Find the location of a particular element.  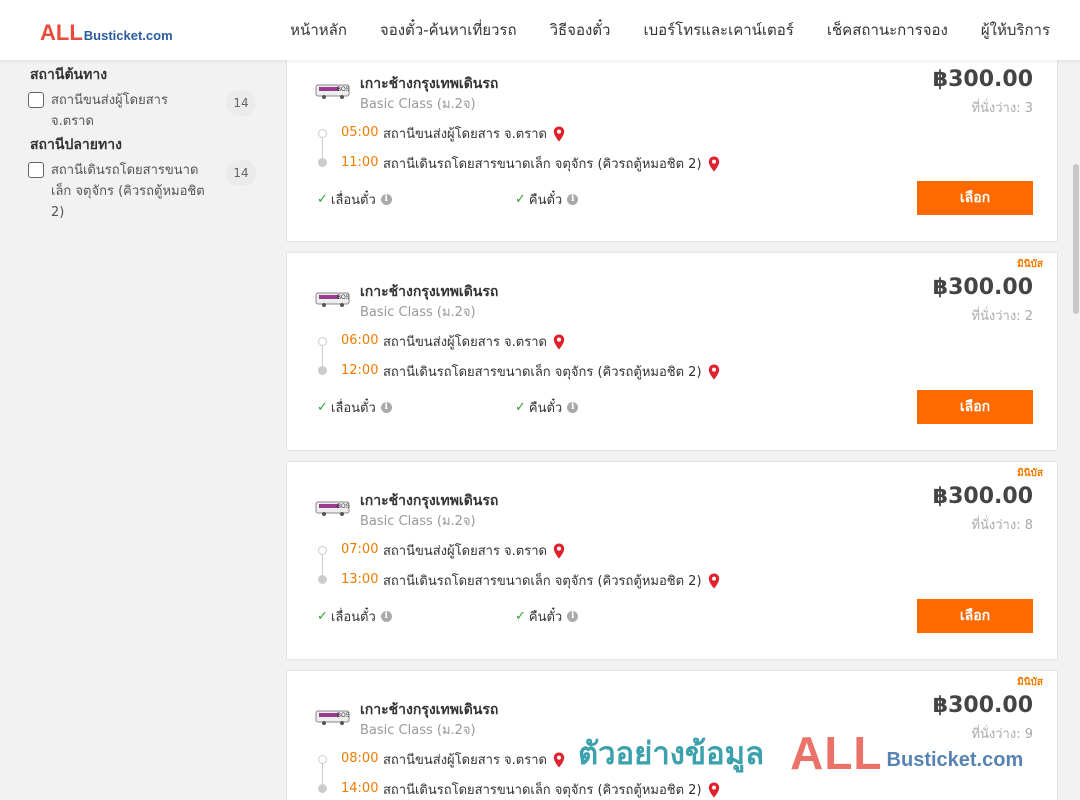

depart-time: 08:00 is located at coordinates (360, 758).